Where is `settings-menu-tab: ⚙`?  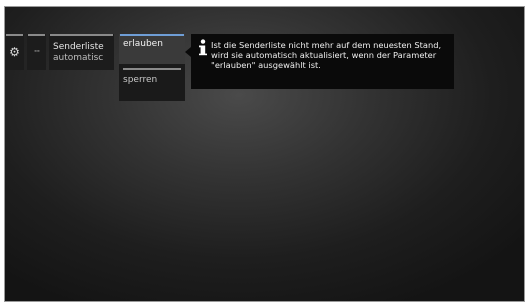 settings-menu-tab: ⚙ is located at coordinates (14, 52).